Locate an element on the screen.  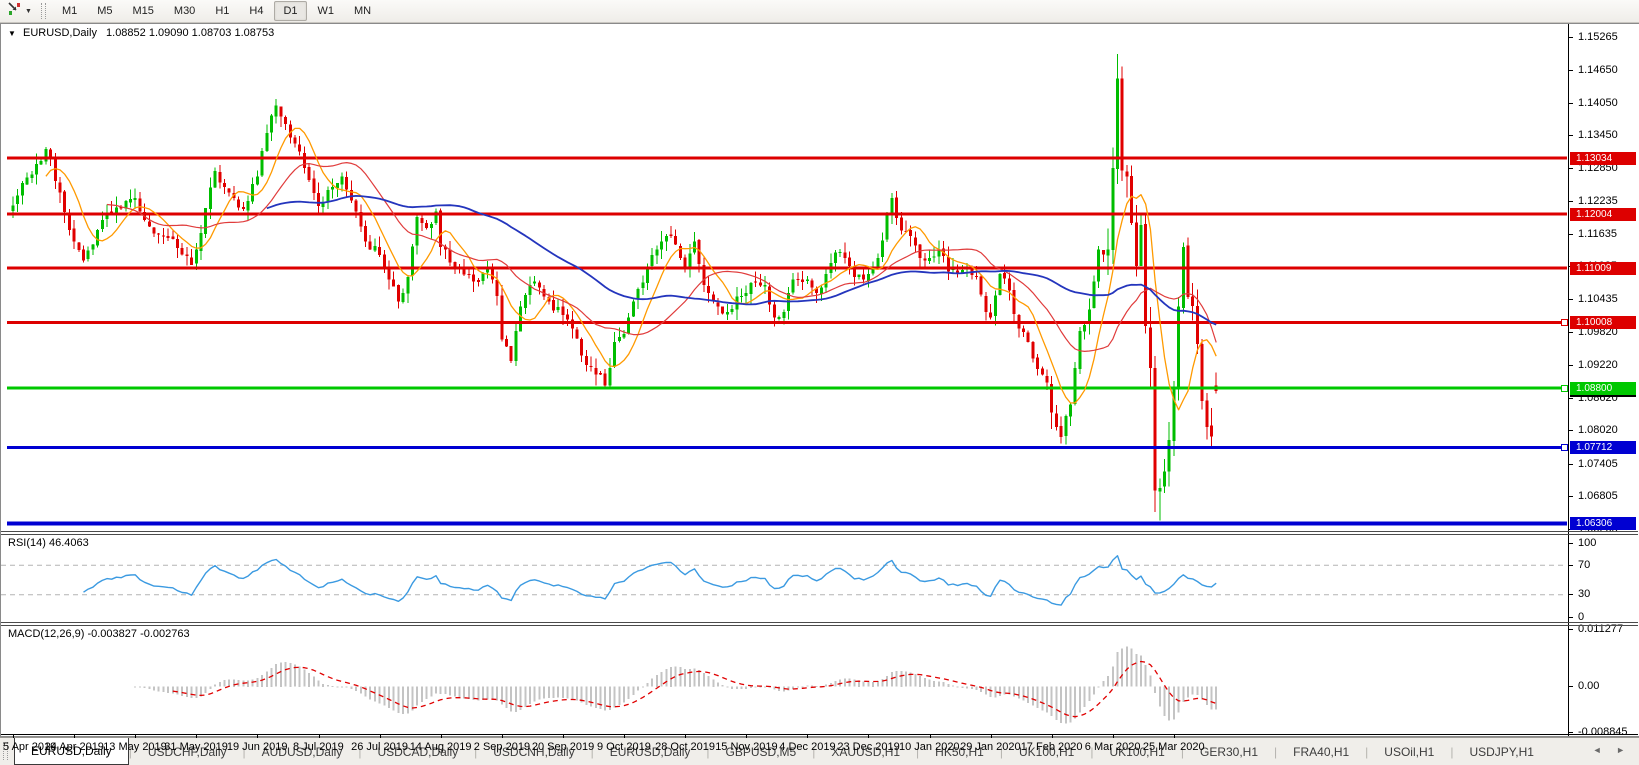
date-axis-label: 17 Feb 2020 is located at coordinates (1051, 747).